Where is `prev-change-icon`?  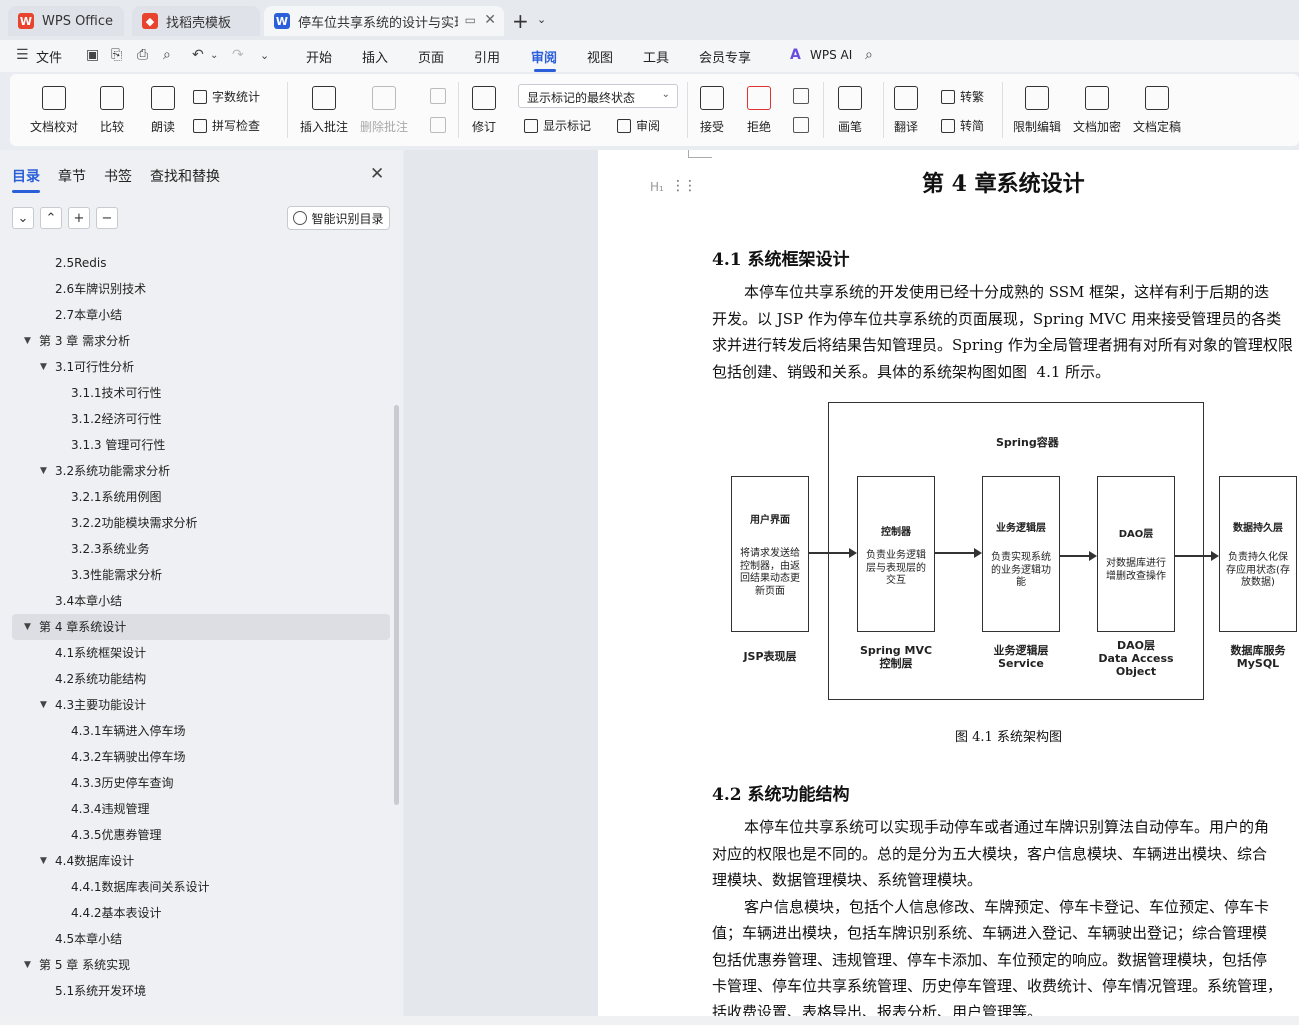
prev-change-icon is located at coordinates (801, 96).